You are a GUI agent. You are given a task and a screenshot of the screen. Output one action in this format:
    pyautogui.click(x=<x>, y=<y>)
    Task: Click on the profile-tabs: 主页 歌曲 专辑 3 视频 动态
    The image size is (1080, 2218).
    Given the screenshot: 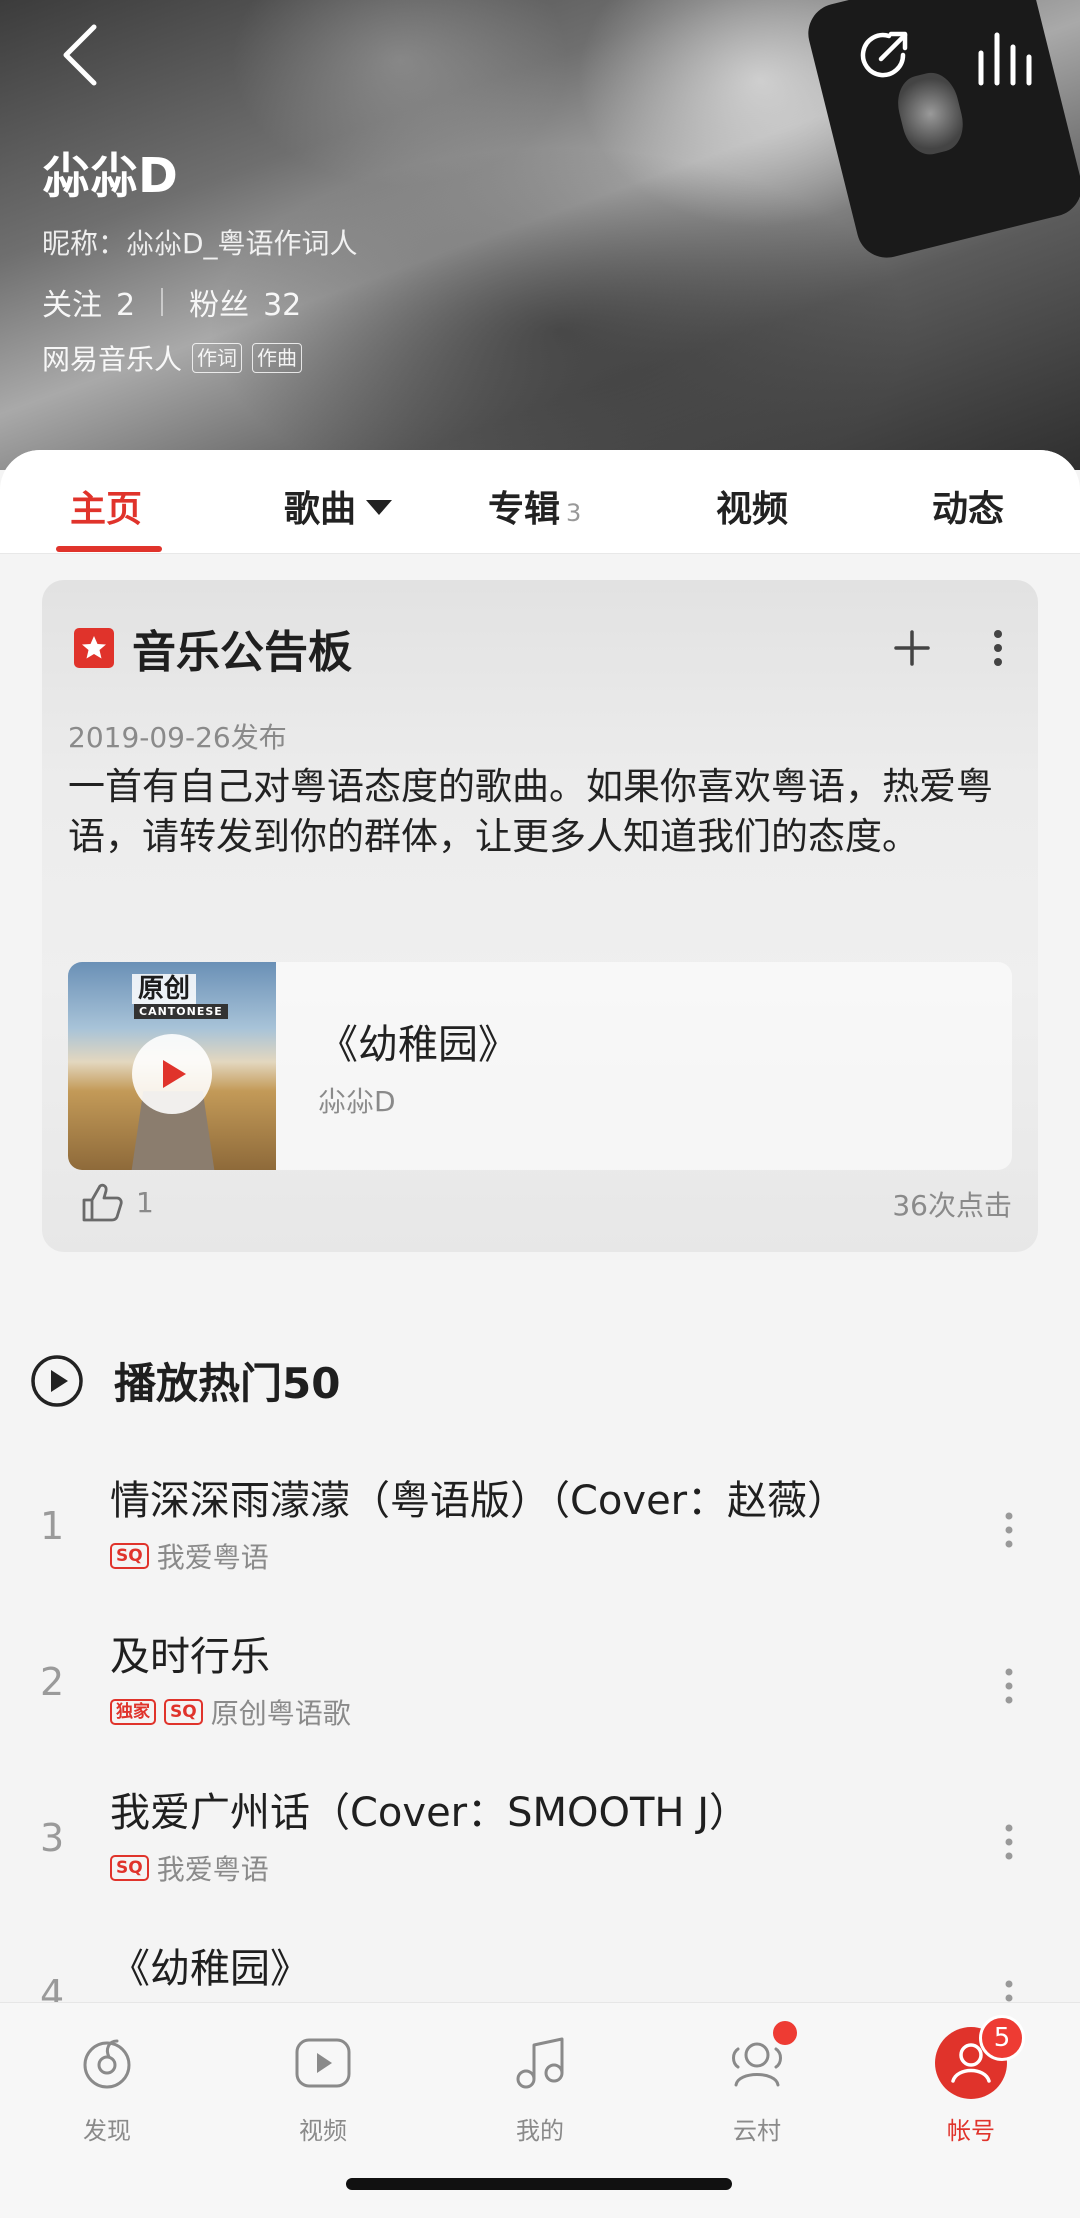 What is the action you would take?
    pyautogui.click(x=540, y=502)
    